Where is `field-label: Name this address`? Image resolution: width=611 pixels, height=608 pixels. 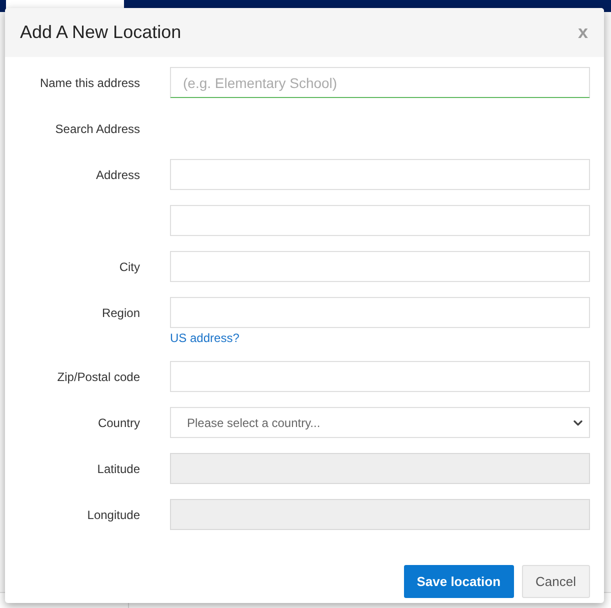
field-label: Name this address is located at coordinates (90, 83).